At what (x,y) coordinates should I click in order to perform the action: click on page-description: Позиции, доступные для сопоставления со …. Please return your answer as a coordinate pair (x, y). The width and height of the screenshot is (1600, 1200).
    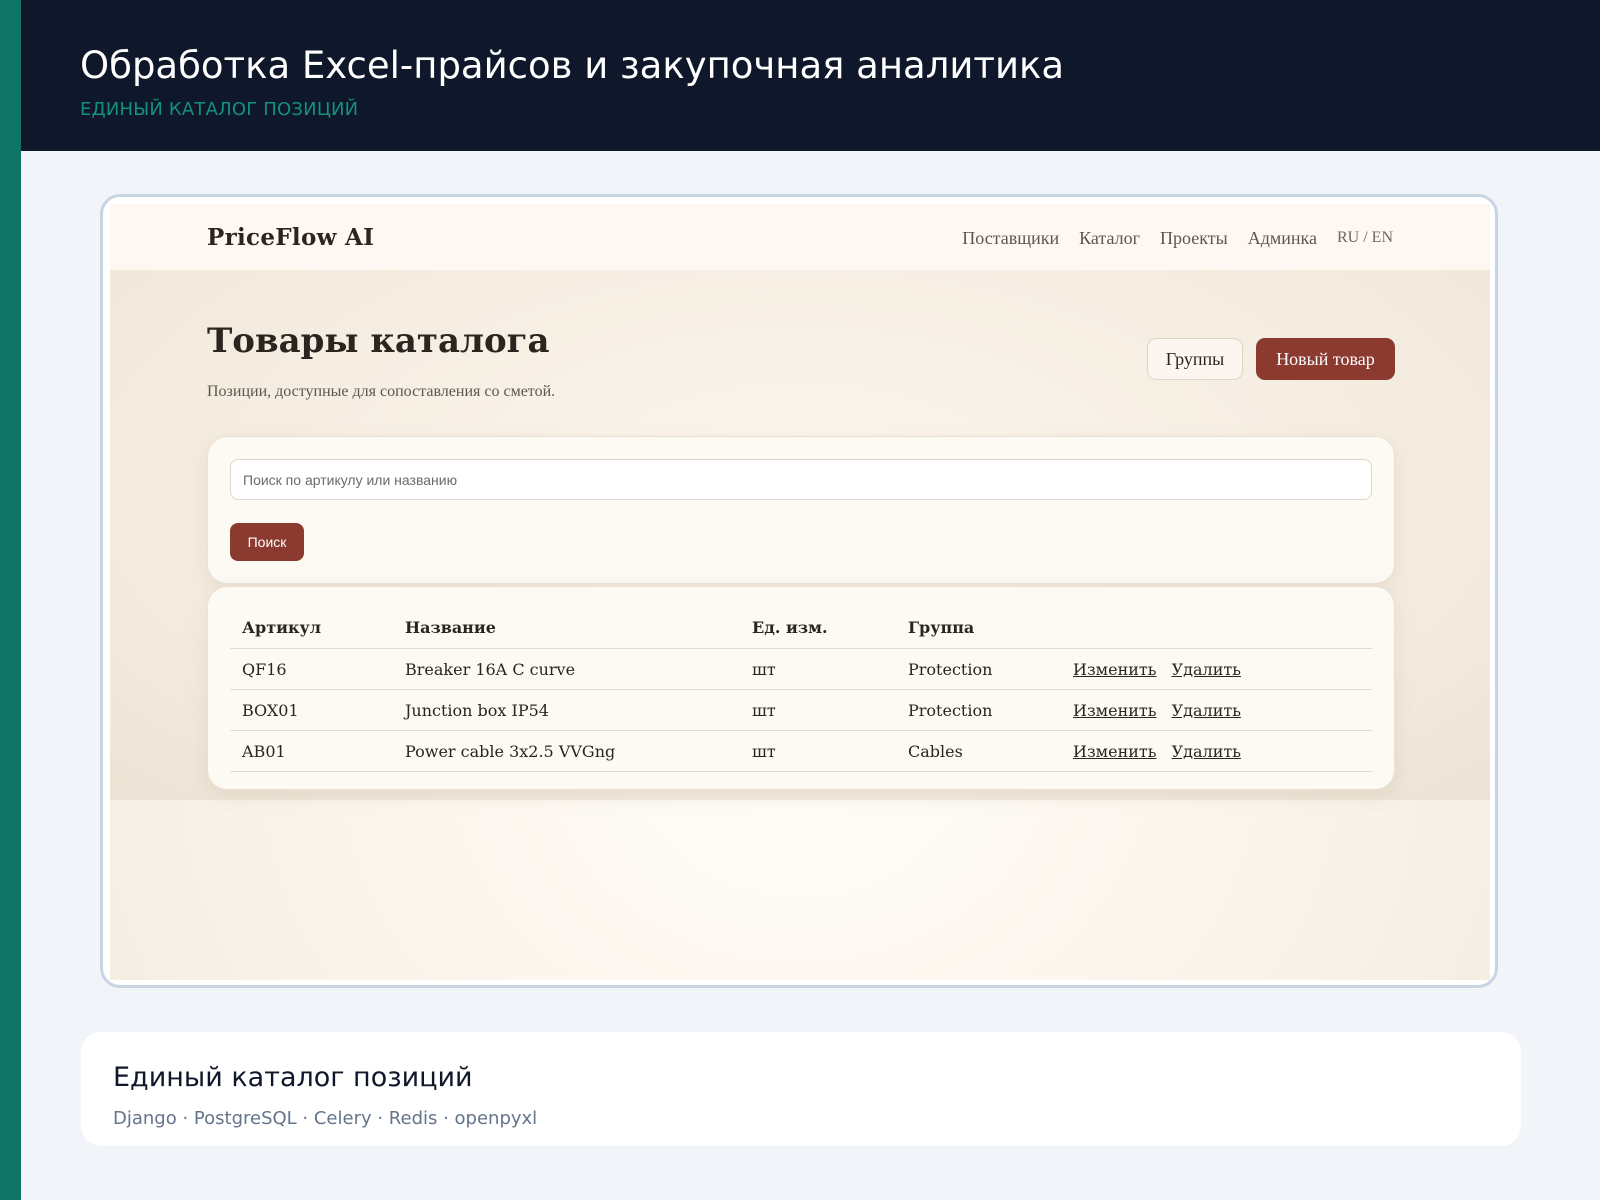
    Looking at the image, I should click on (381, 391).